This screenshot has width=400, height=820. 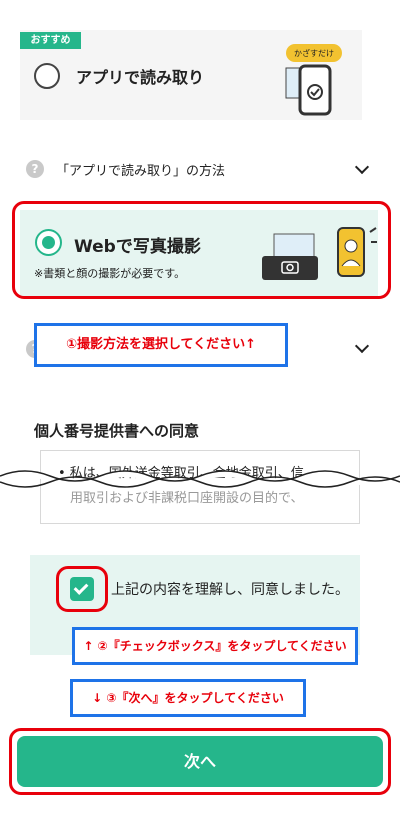 I want to click on question-icon: ?, so click(x=35, y=169).